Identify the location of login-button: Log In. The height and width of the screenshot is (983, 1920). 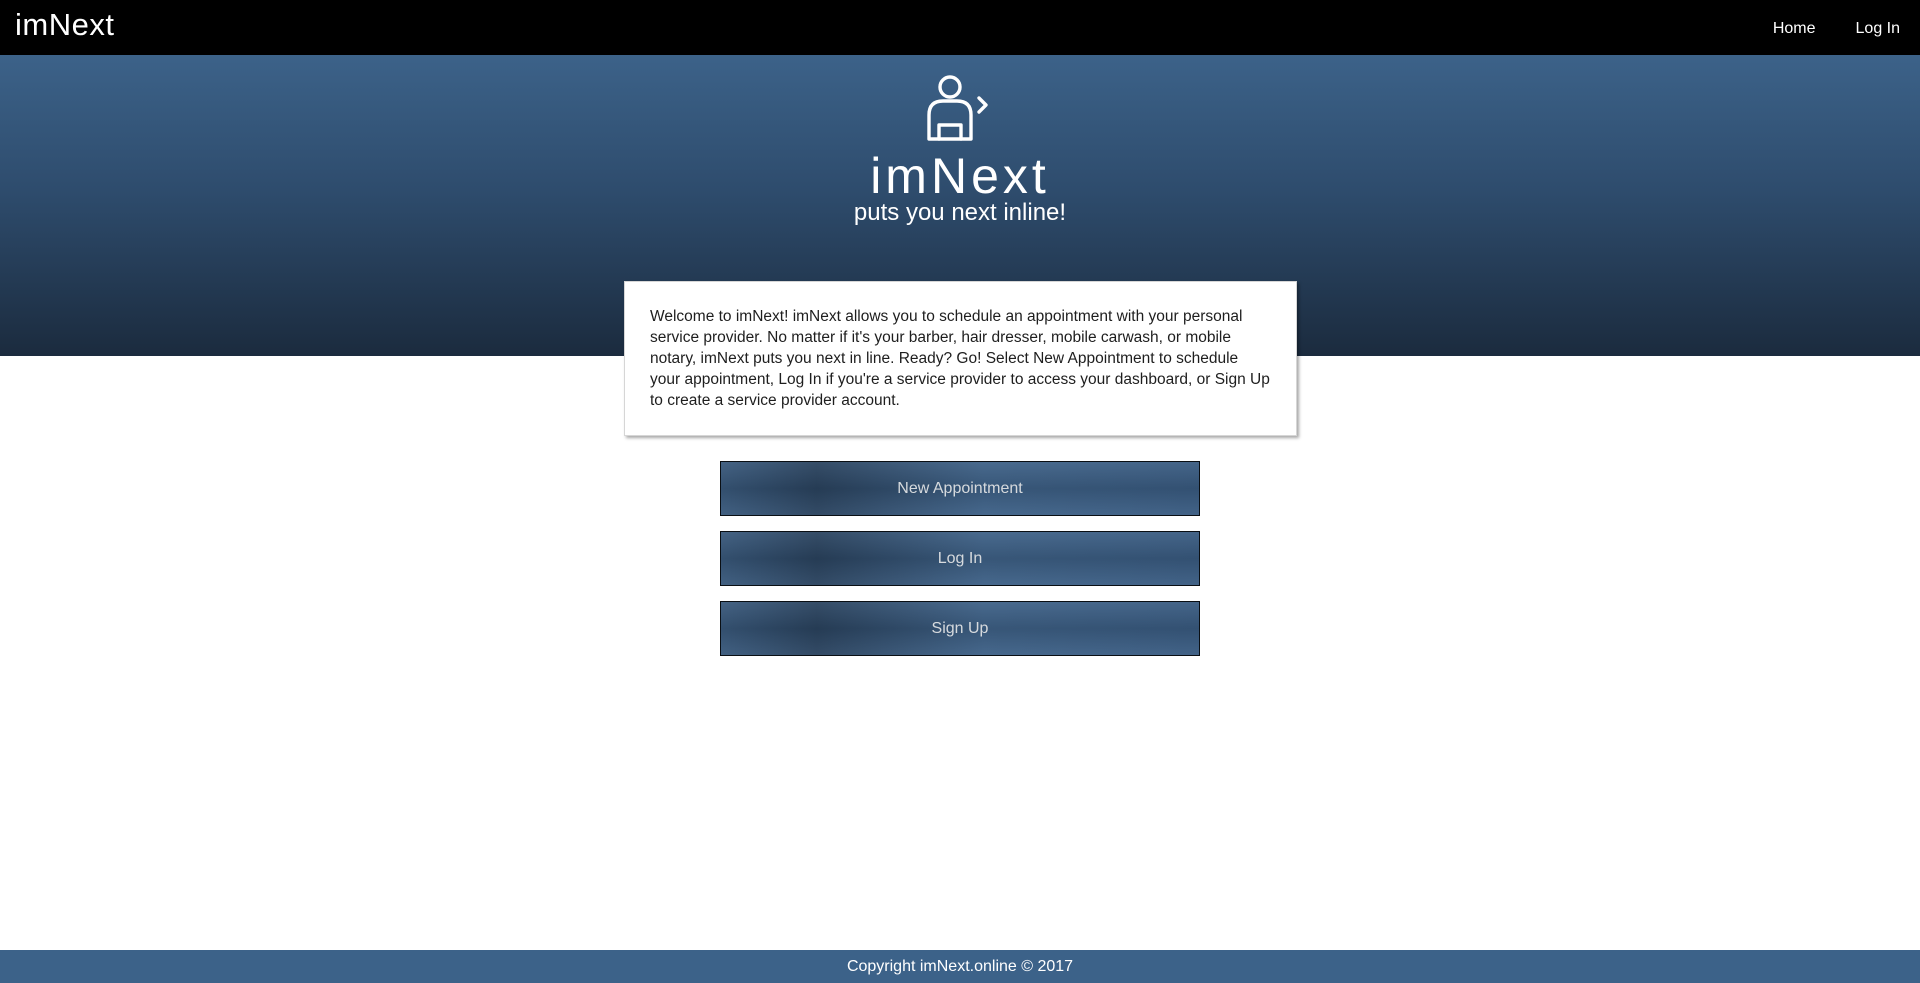
(960, 558).